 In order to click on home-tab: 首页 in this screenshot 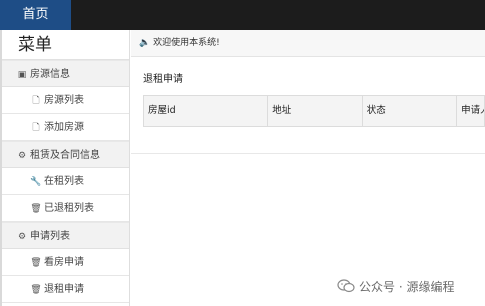, I will do `click(35, 15)`.